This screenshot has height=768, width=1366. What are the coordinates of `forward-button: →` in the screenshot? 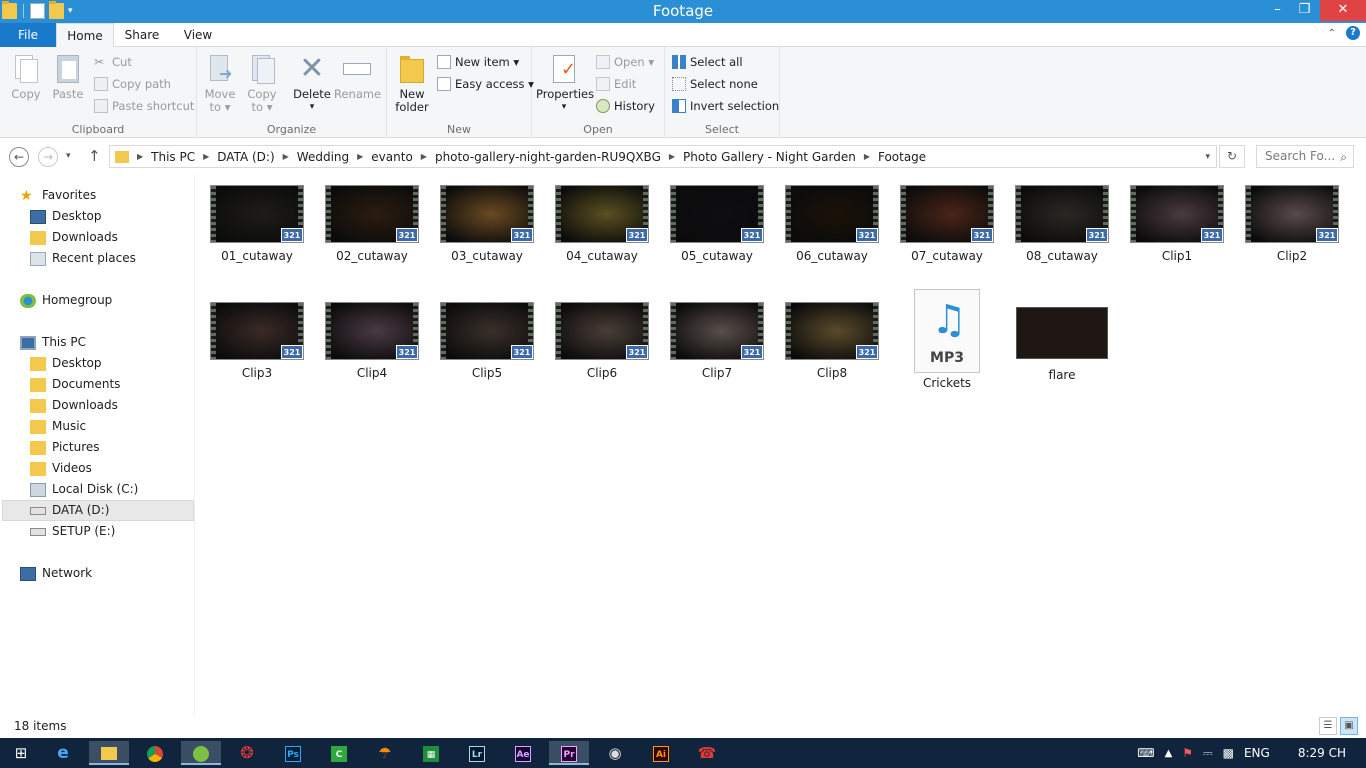 It's located at (48, 157).